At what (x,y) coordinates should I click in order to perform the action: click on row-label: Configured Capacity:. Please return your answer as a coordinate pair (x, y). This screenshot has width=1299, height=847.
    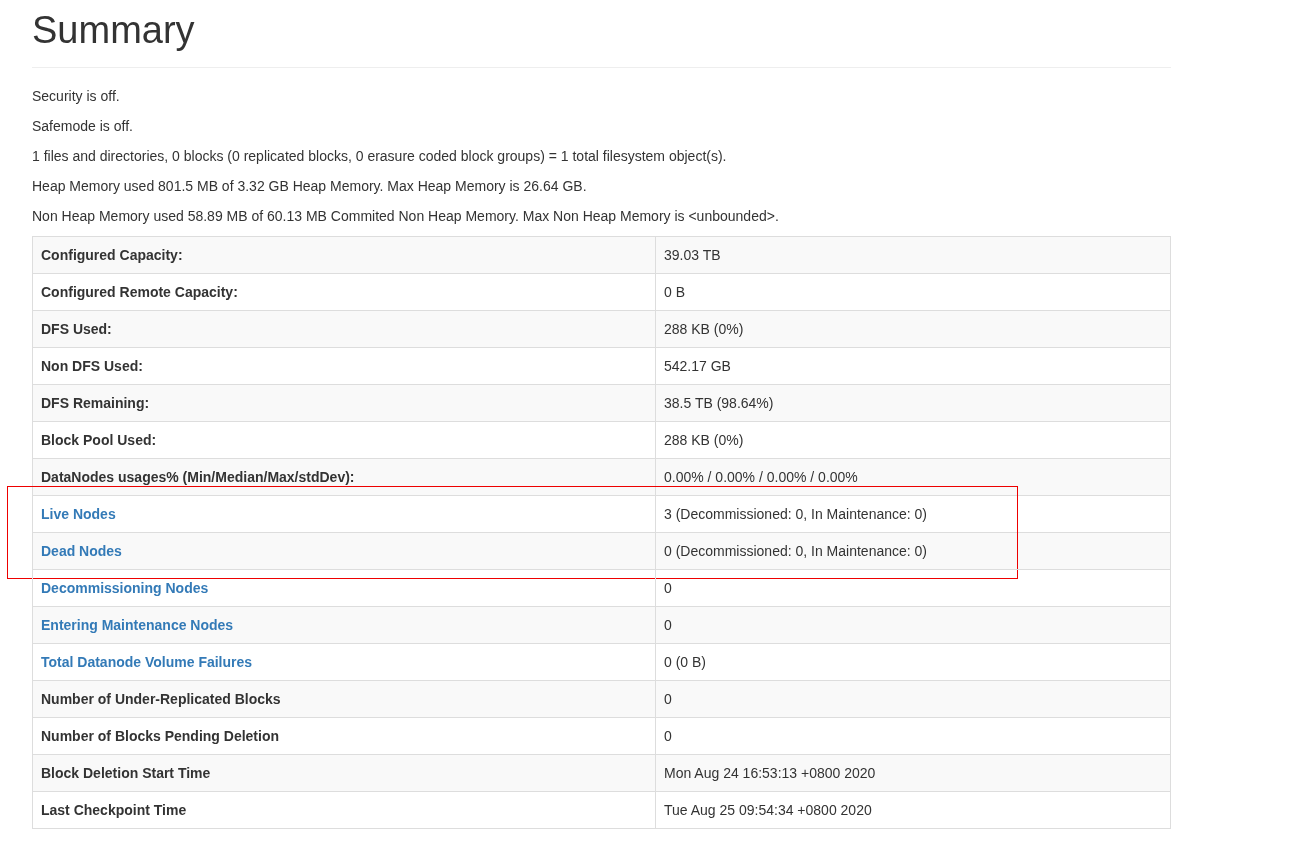
    Looking at the image, I should click on (112, 255).